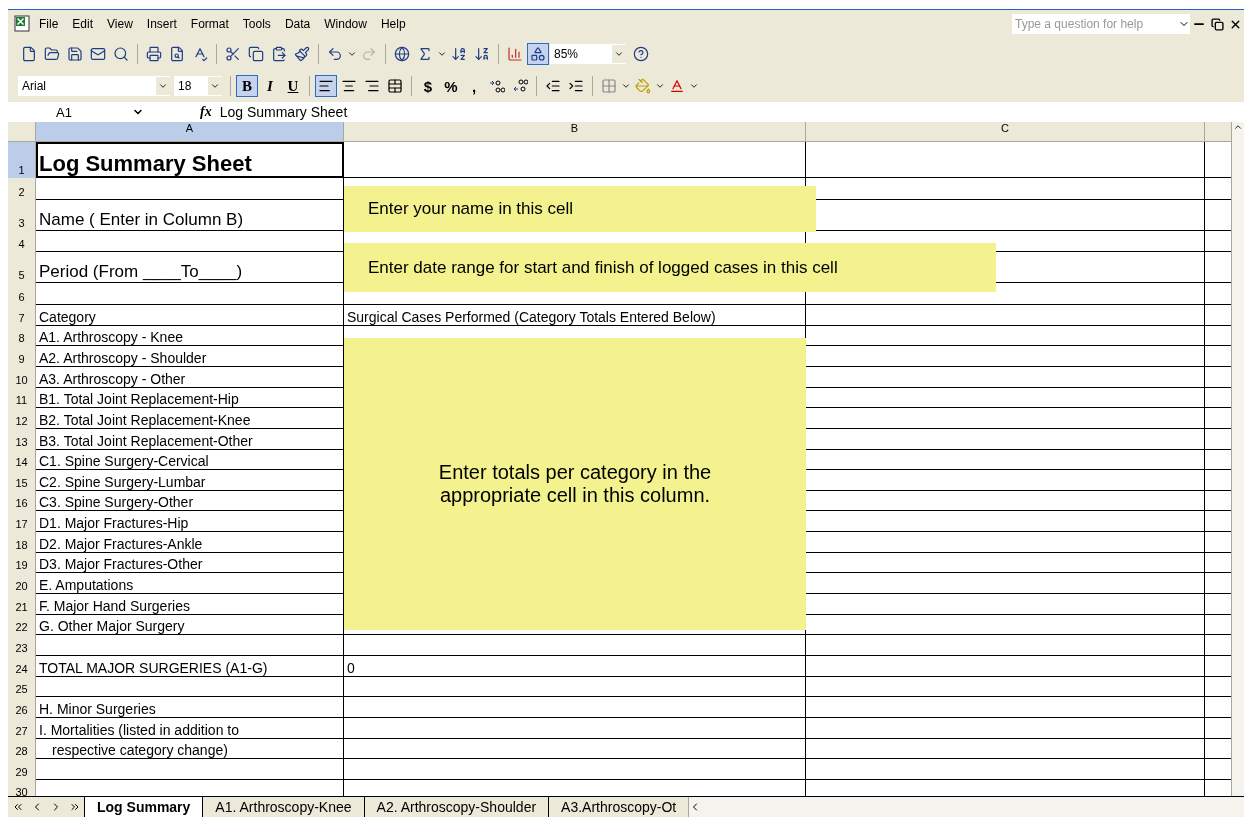 The height and width of the screenshot is (817, 1244). Describe the element at coordinates (459, 54) in the screenshot. I see `sort-ascending-icon` at that location.